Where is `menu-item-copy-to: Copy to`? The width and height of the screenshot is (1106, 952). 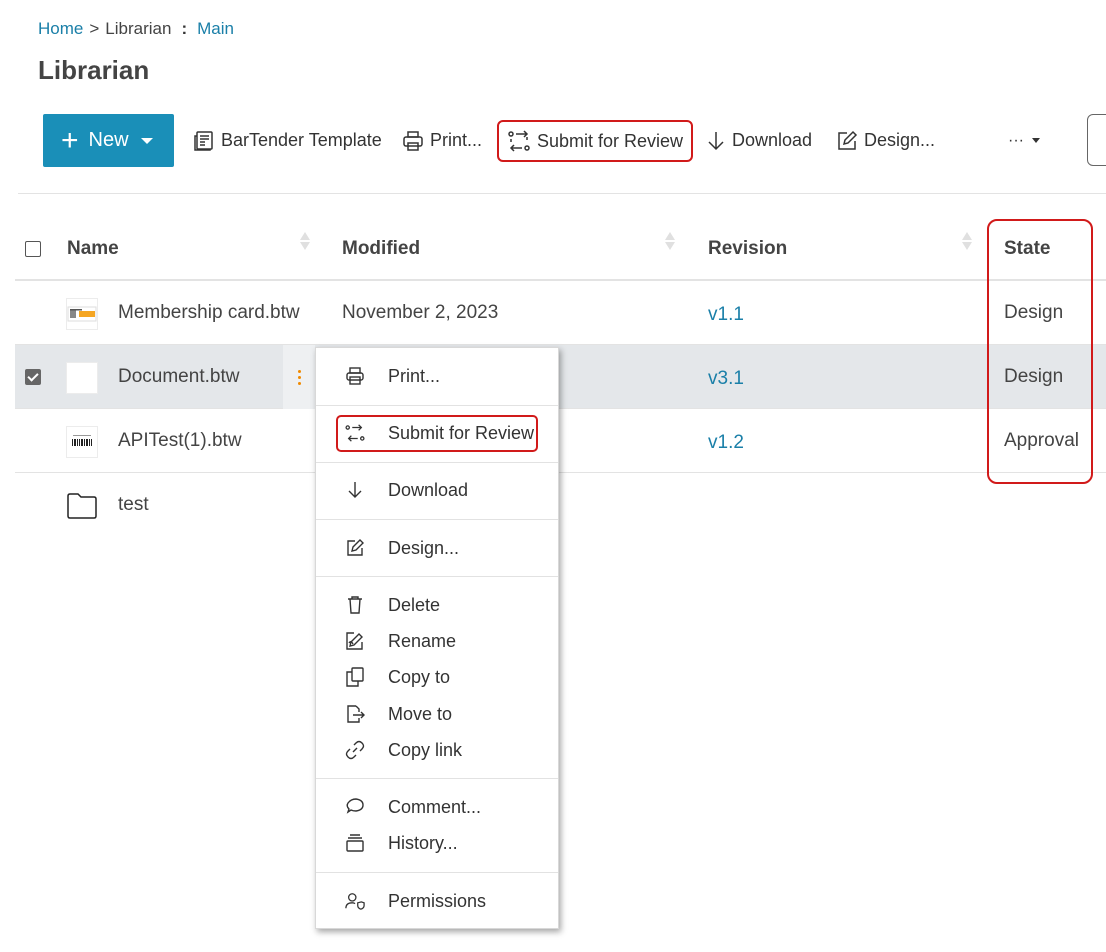
menu-item-copy-to: Copy to is located at coordinates (437, 677).